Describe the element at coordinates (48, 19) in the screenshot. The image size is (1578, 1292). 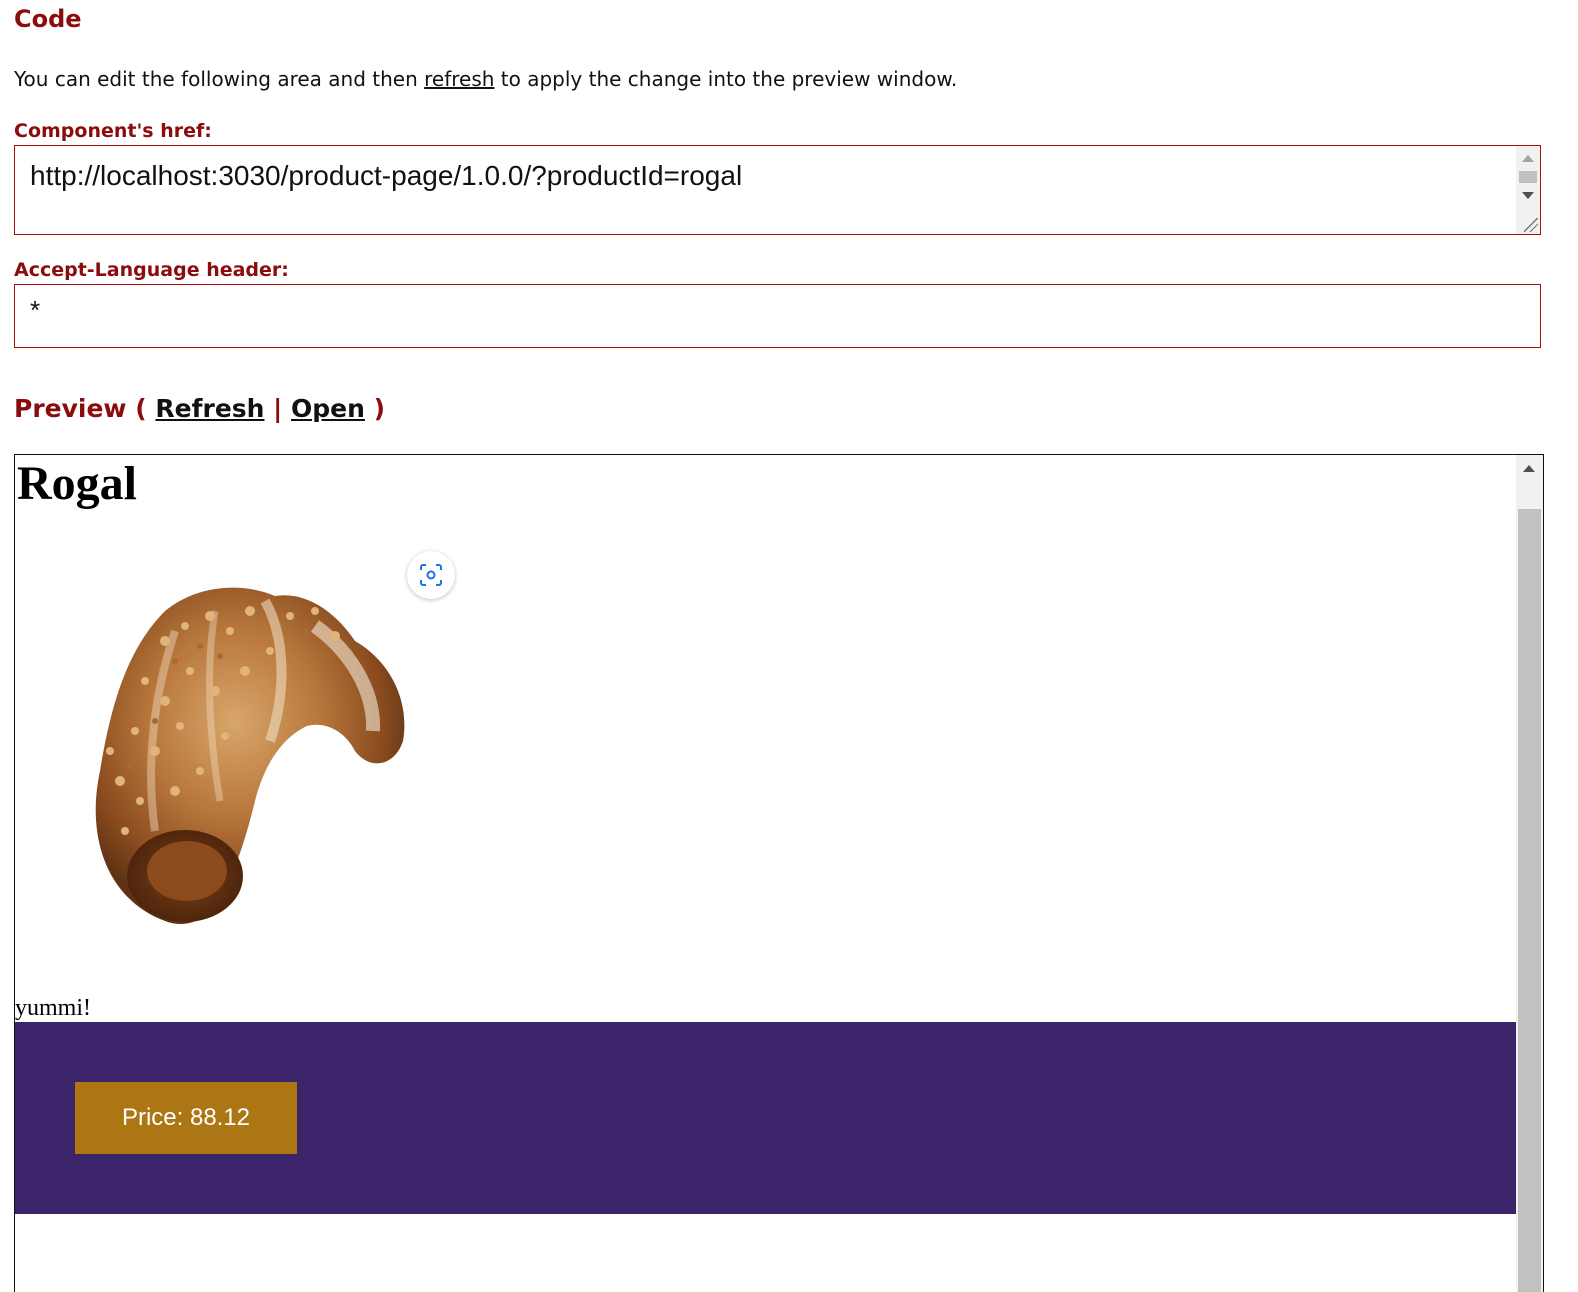
I see `code-heading: Code` at that location.